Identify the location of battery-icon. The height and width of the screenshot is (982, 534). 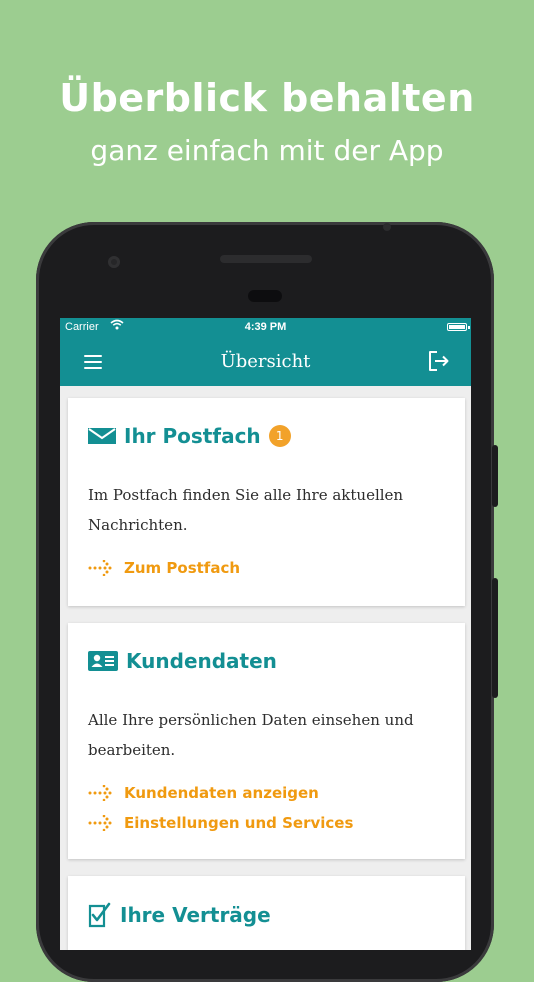
(457, 327).